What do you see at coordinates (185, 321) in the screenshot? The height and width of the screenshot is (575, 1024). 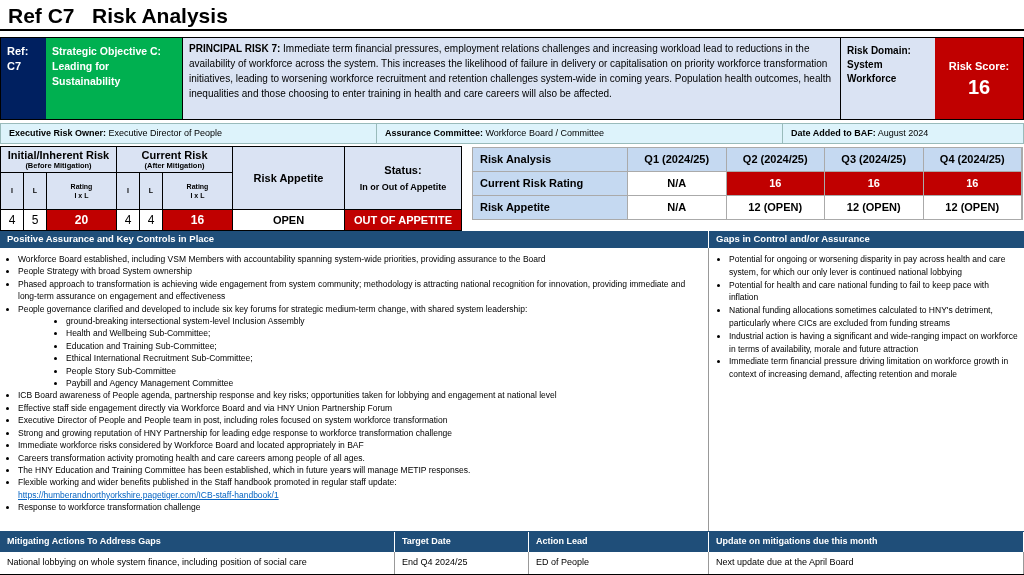 I see `list-item: ground-breaking intersectional system-level Inclusion Assembly` at bounding box center [185, 321].